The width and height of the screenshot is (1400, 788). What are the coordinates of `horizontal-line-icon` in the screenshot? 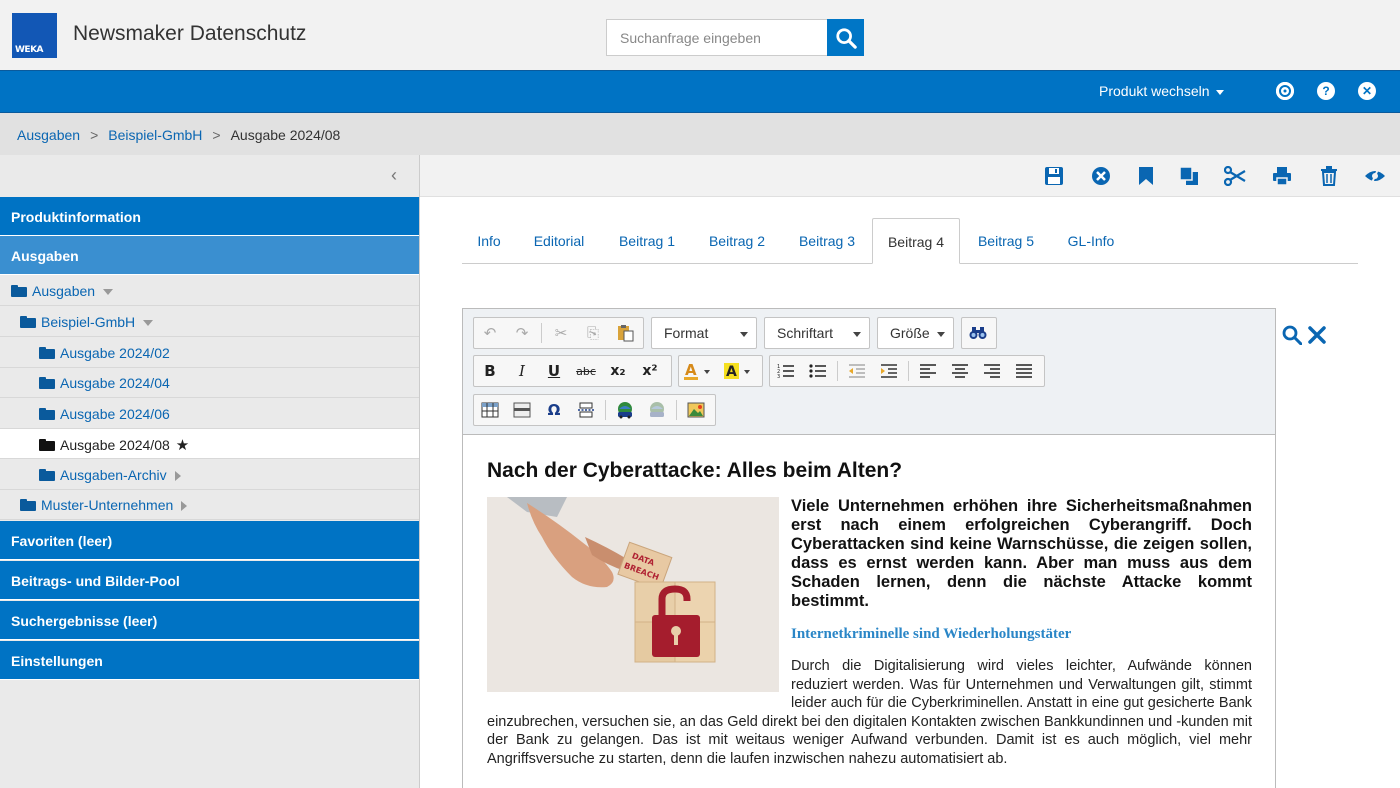 It's located at (522, 410).